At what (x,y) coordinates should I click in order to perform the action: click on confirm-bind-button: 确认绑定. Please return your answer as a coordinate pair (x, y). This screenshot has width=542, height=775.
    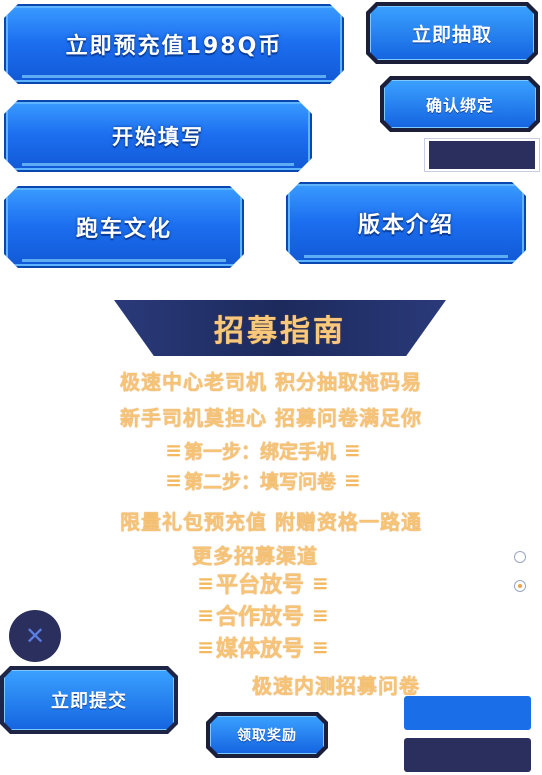
    Looking at the image, I should click on (460, 104).